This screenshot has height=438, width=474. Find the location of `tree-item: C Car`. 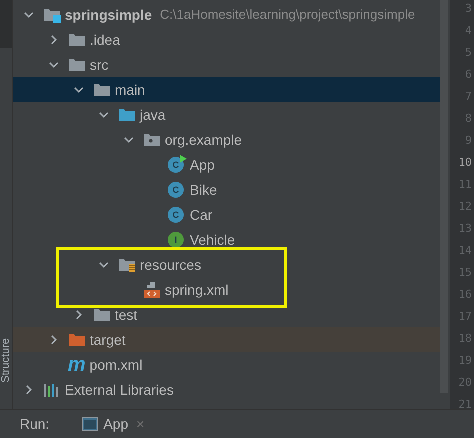

tree-item: C Car is located at coordinates (226, 214).